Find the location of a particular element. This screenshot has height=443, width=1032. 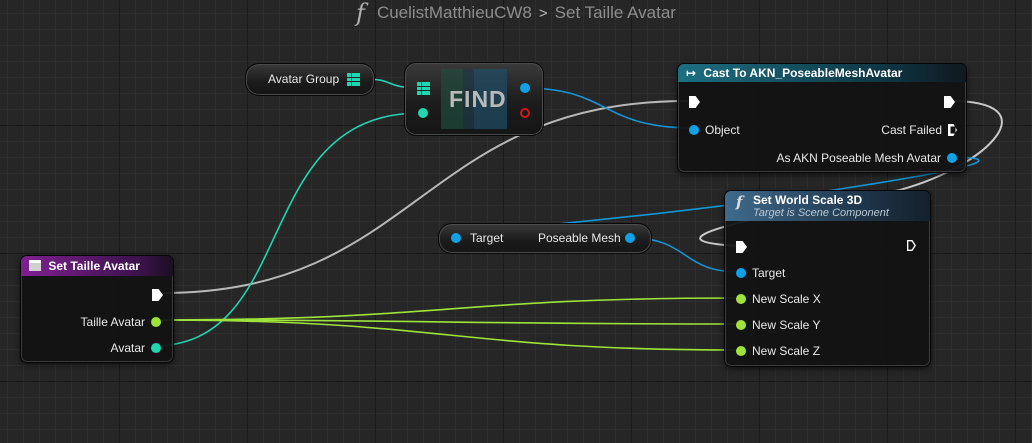

function-entry-header: Set Taille Avatar is located at coordinates (97, 266).